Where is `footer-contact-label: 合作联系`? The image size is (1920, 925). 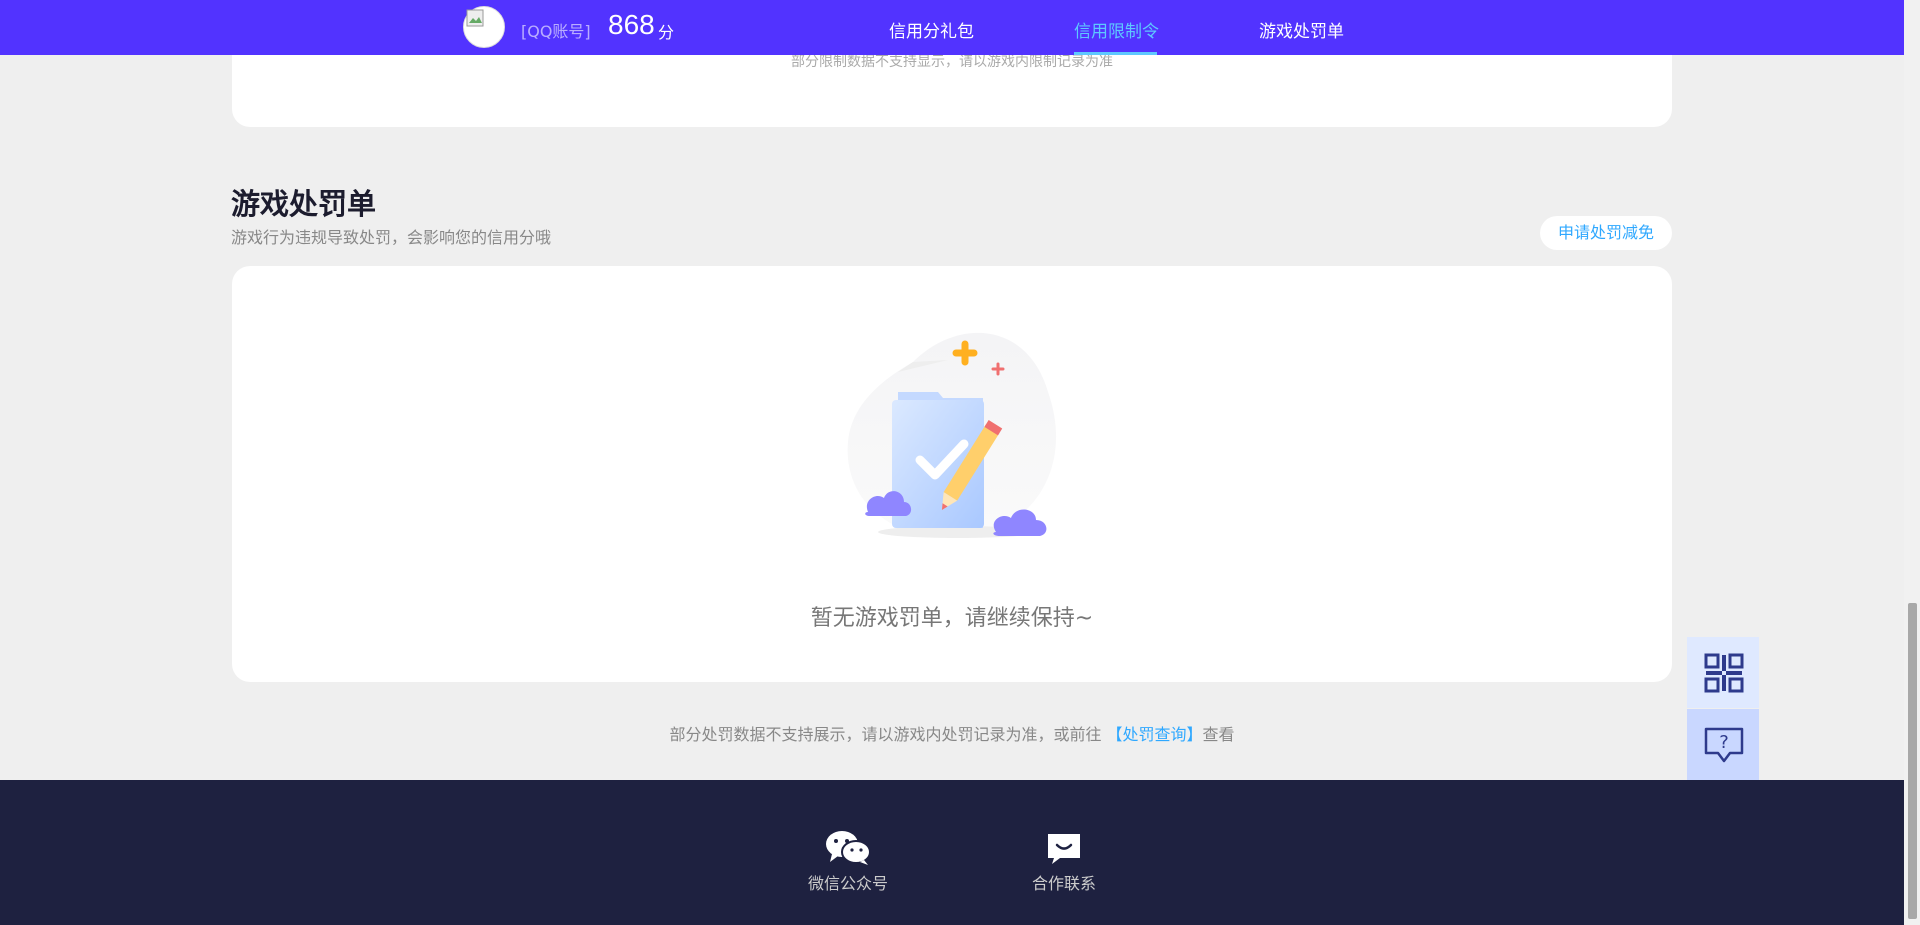 footer-contact-label: 合作联系 is located at coordinates (1063, 883).